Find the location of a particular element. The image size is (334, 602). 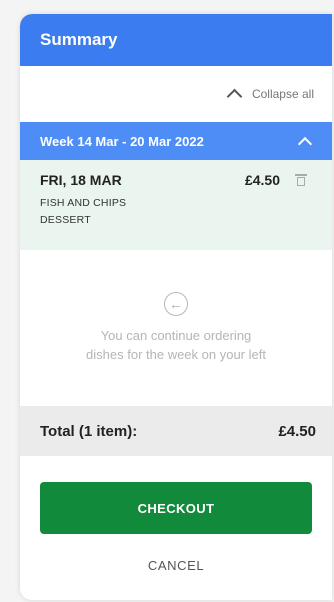

checkout-button: CHECKOUT is located at coordinates (176, 508).